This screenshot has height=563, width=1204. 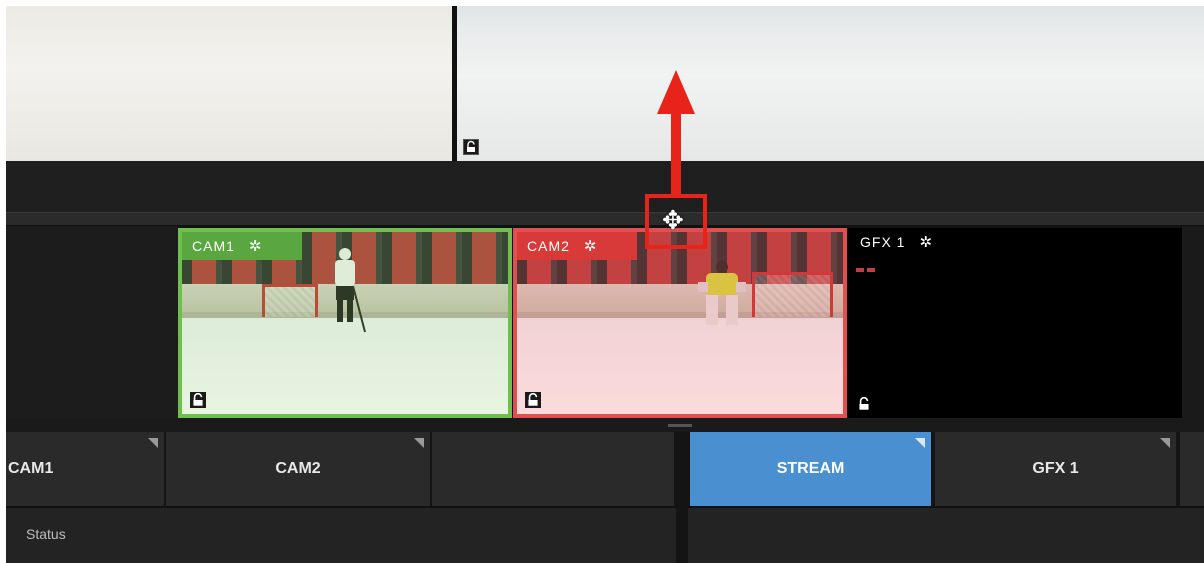 What do you see at coordinates (548, 246) in the screenshot?
I see `source-name: CAM2` at bounding box center [548, 246].